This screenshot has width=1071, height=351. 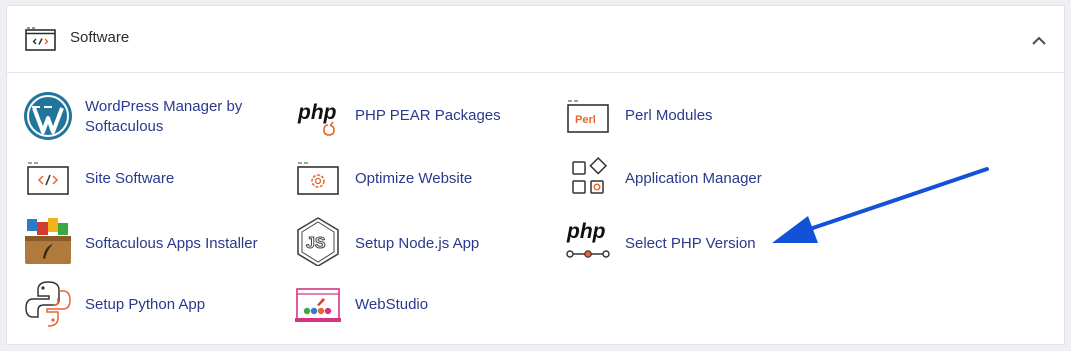 I want to click on item-label: WebStudio, so click(x=392, y=304).